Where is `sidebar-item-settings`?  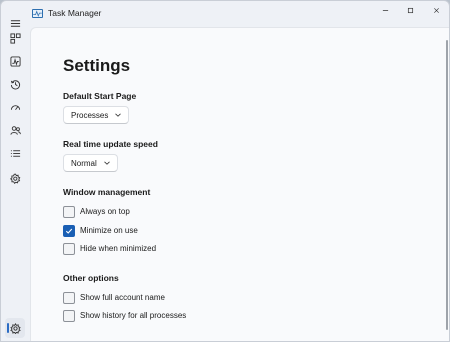 sidebar-item-settings is located at coordinates (15, 328).